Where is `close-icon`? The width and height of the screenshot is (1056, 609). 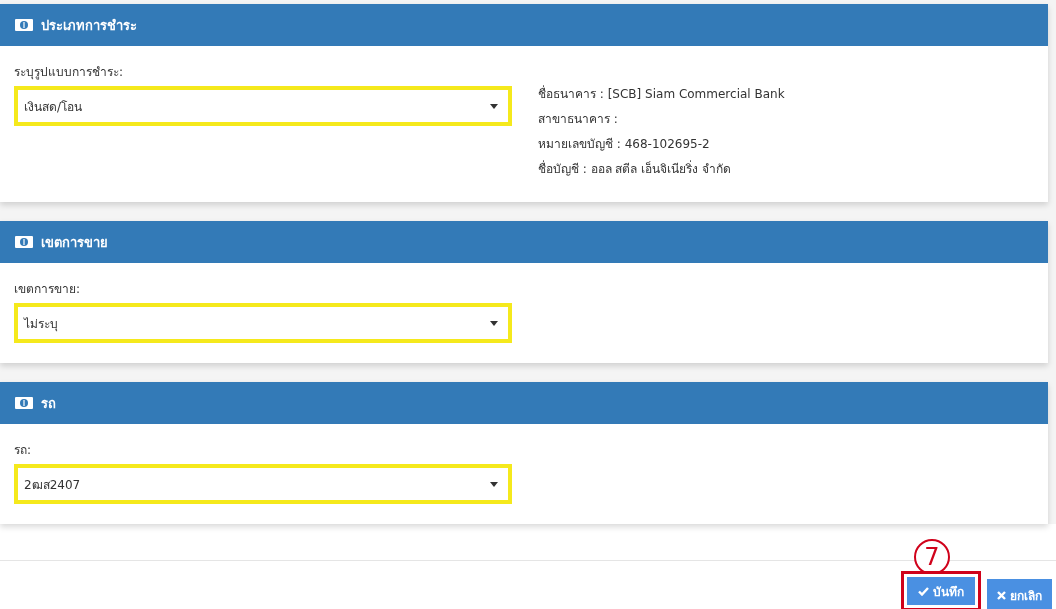 close-icon is located at coordinates (1001, 595).